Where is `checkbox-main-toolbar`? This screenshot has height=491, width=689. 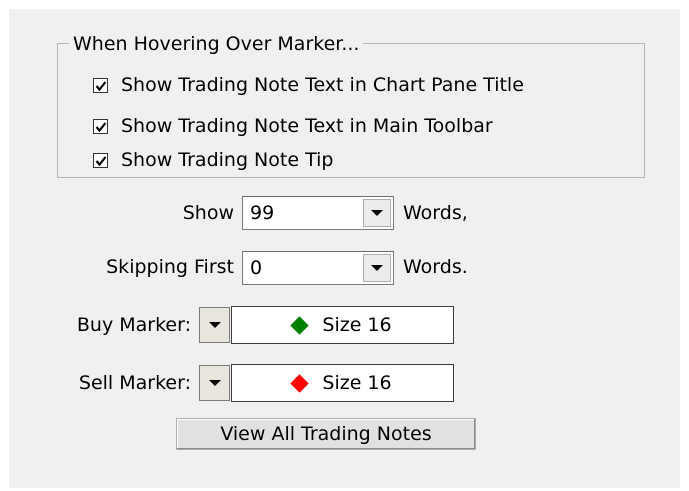 checkbox-main-toolbar is located at coordinates (100, 126).